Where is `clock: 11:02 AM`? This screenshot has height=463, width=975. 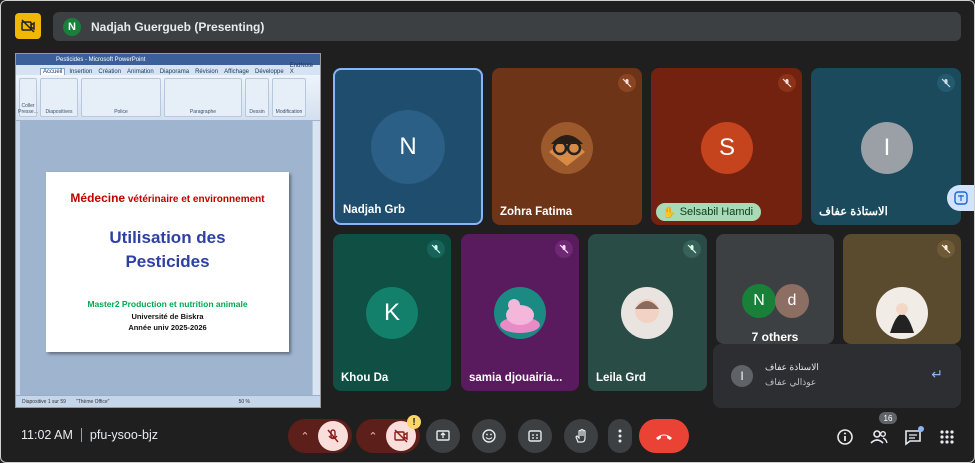
clock: 11:02 AM is located at coordinates (47, 435).